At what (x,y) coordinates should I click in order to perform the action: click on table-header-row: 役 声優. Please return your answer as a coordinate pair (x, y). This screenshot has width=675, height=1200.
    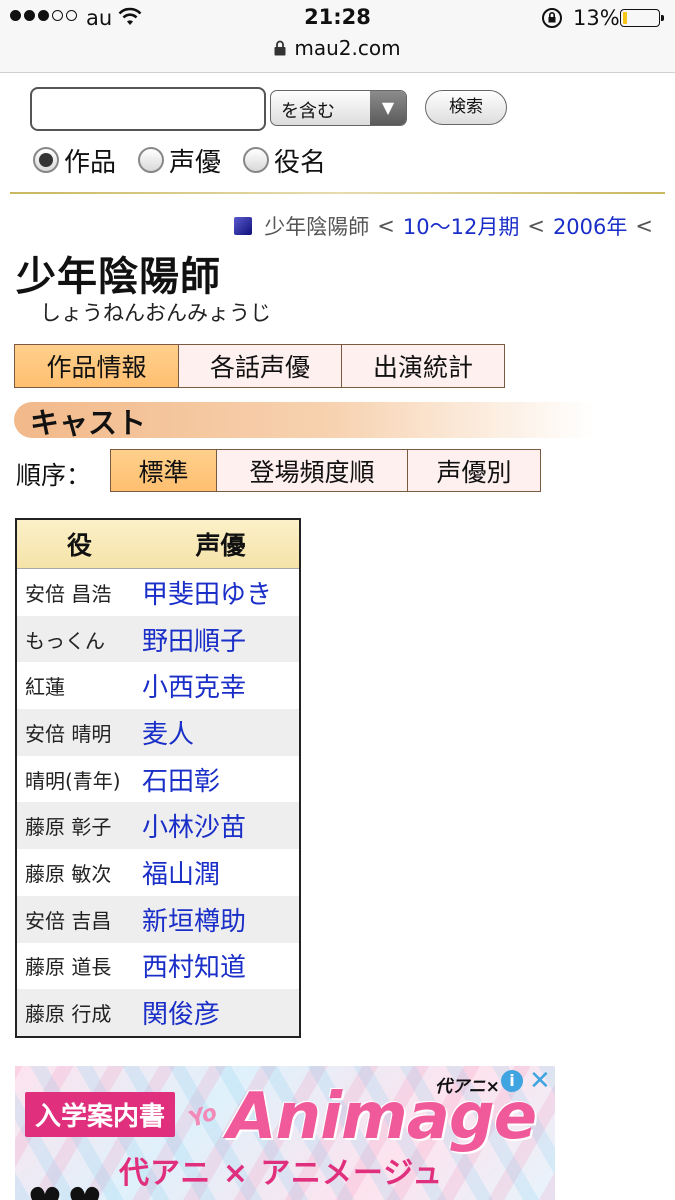
    Looking at the image, I should click on (158, 544).